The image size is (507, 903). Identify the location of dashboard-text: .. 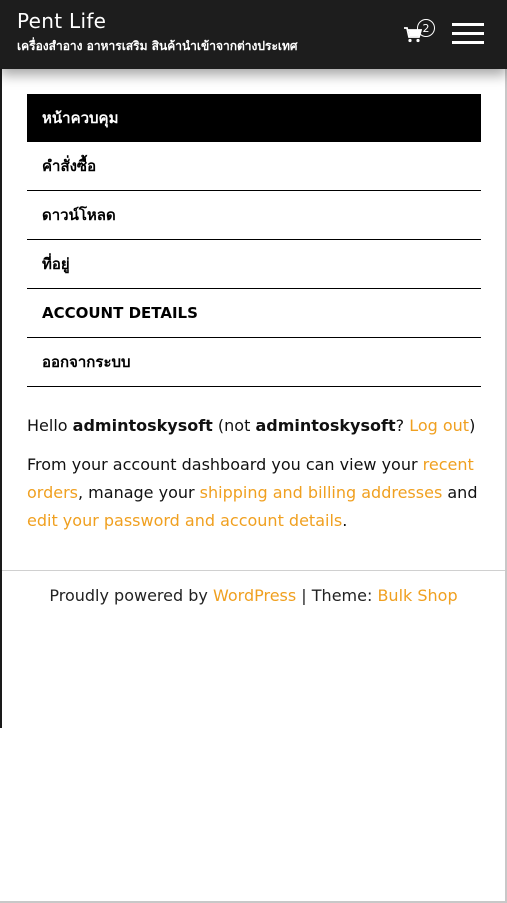
(345, 520).